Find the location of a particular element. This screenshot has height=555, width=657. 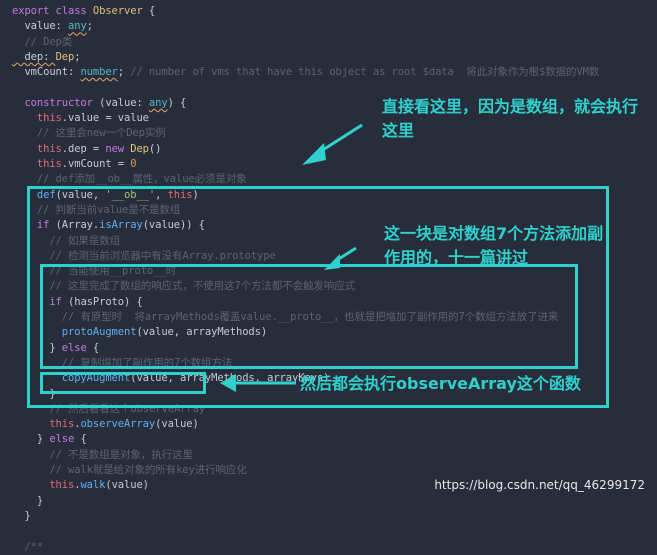

code-line: this.dep = new Dep() is located at coordinates (87, 149).